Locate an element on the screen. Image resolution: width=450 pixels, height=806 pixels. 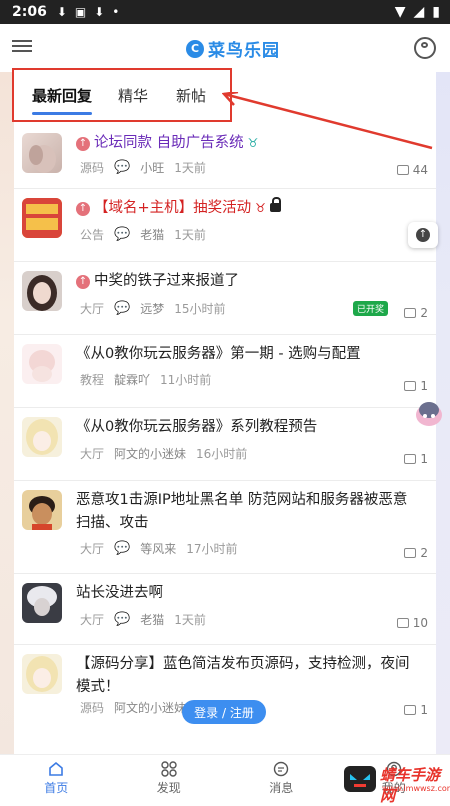
status-system-icons: ▼ ◢ ▮ is located at coordinates (417, 12).